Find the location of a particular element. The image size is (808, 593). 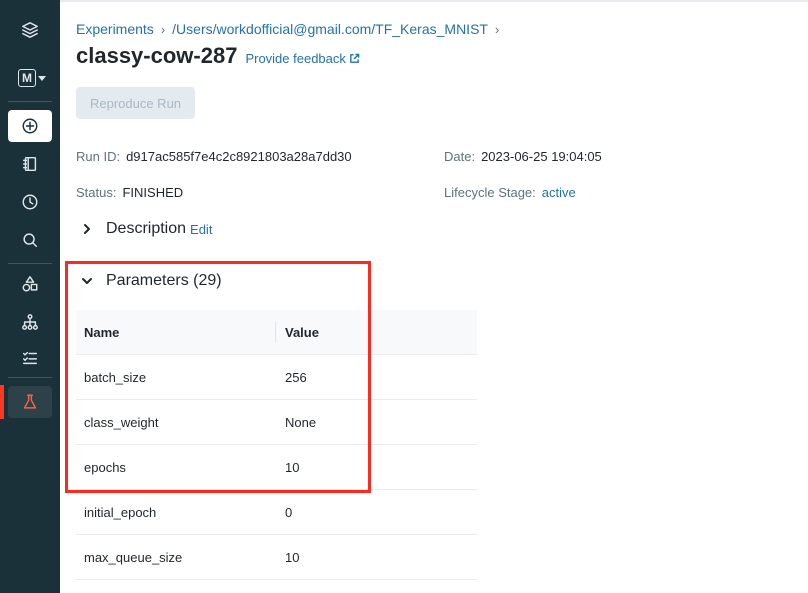

param-value: 256 is located at coordinates (296, 377).